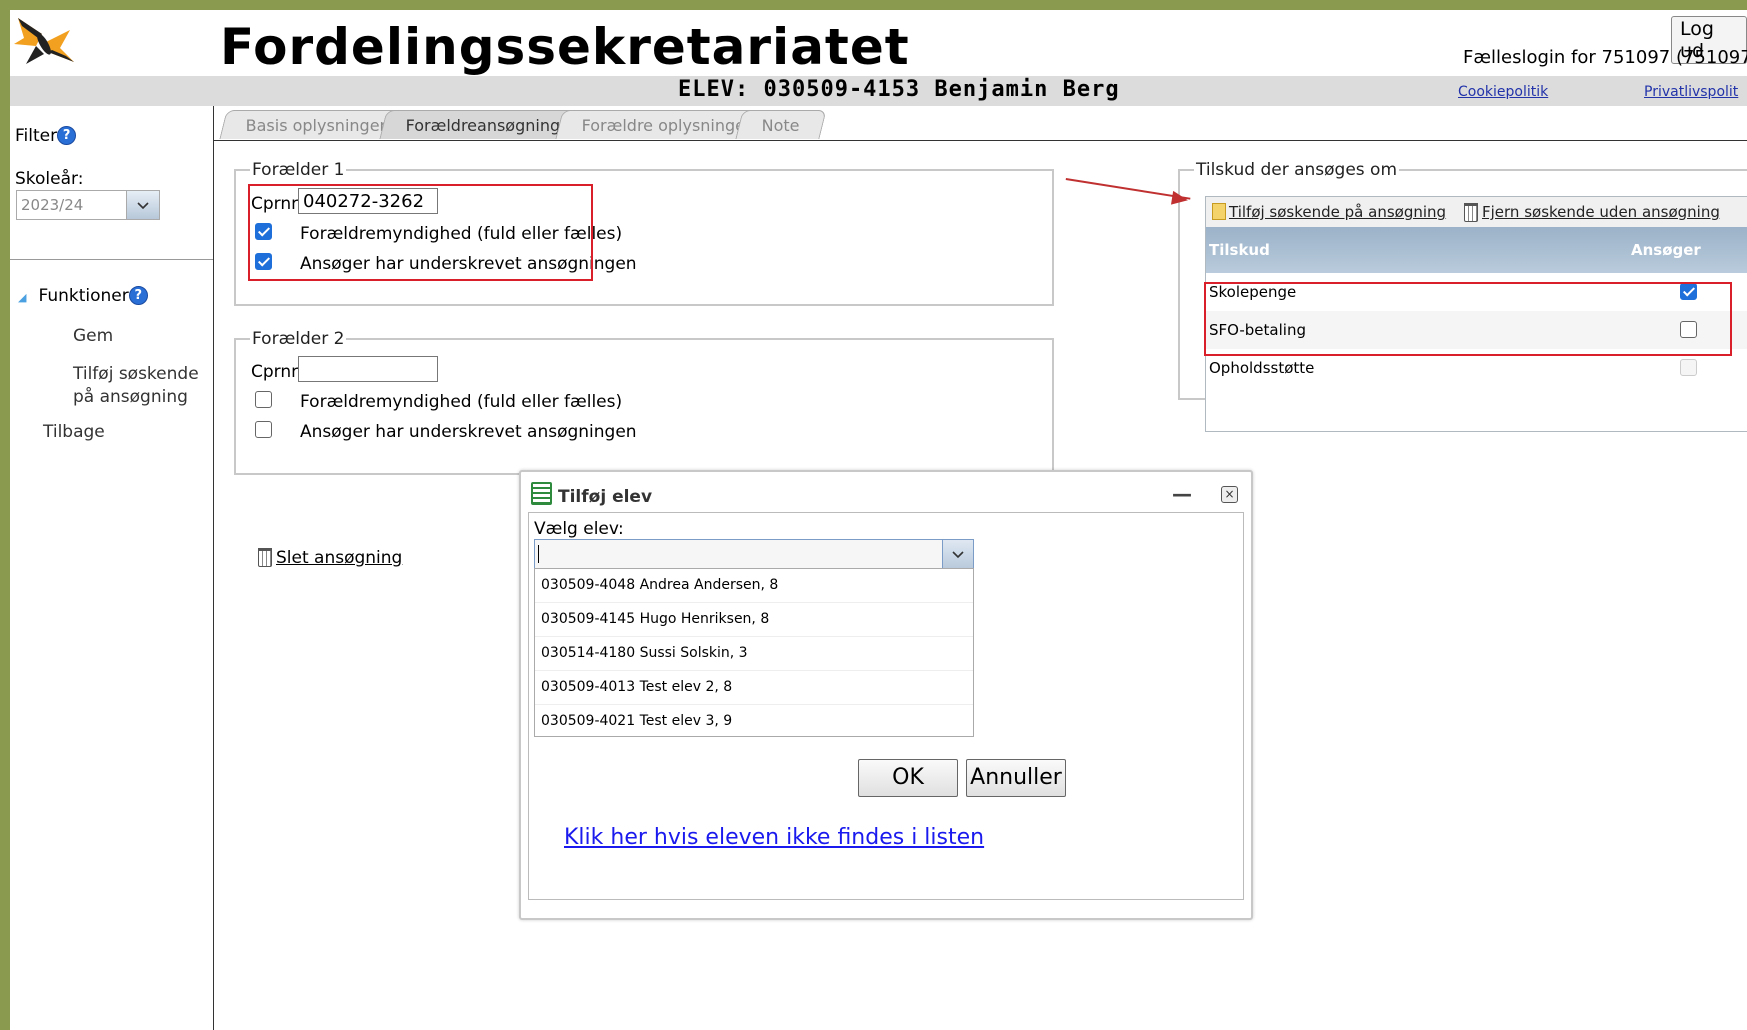 The width and height of the screenshot is (1747, 1030). I want to click on functions-label: Funktioner, so click(83, 296).